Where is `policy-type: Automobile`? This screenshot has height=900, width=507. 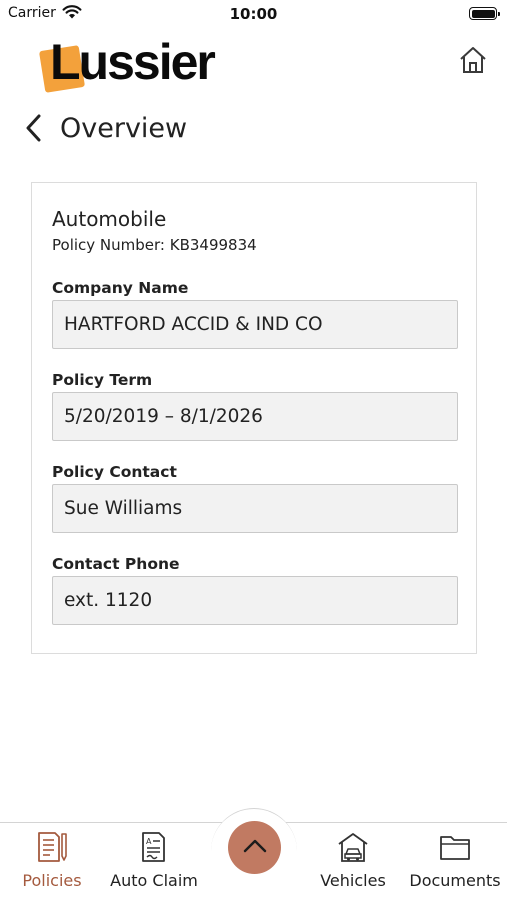
policy-type: Automobile is located at coordinates (109, 219).